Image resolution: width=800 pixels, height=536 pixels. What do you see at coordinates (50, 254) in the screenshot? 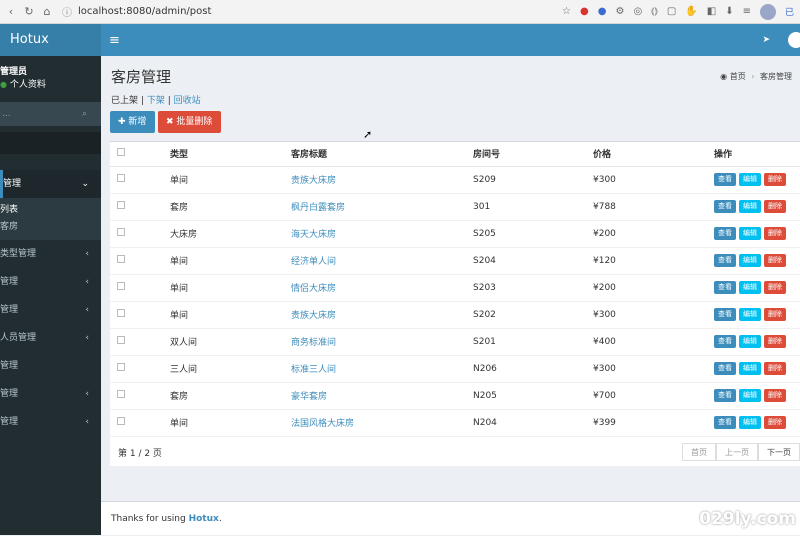
I see `sidebar-item-type: 类型管理‹` at bounding box center [50, 254].